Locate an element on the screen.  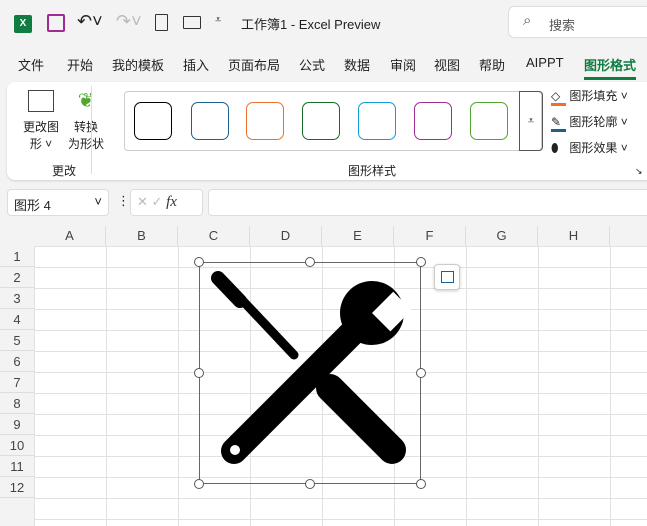
formula-input is located at coordinates (427, 202).